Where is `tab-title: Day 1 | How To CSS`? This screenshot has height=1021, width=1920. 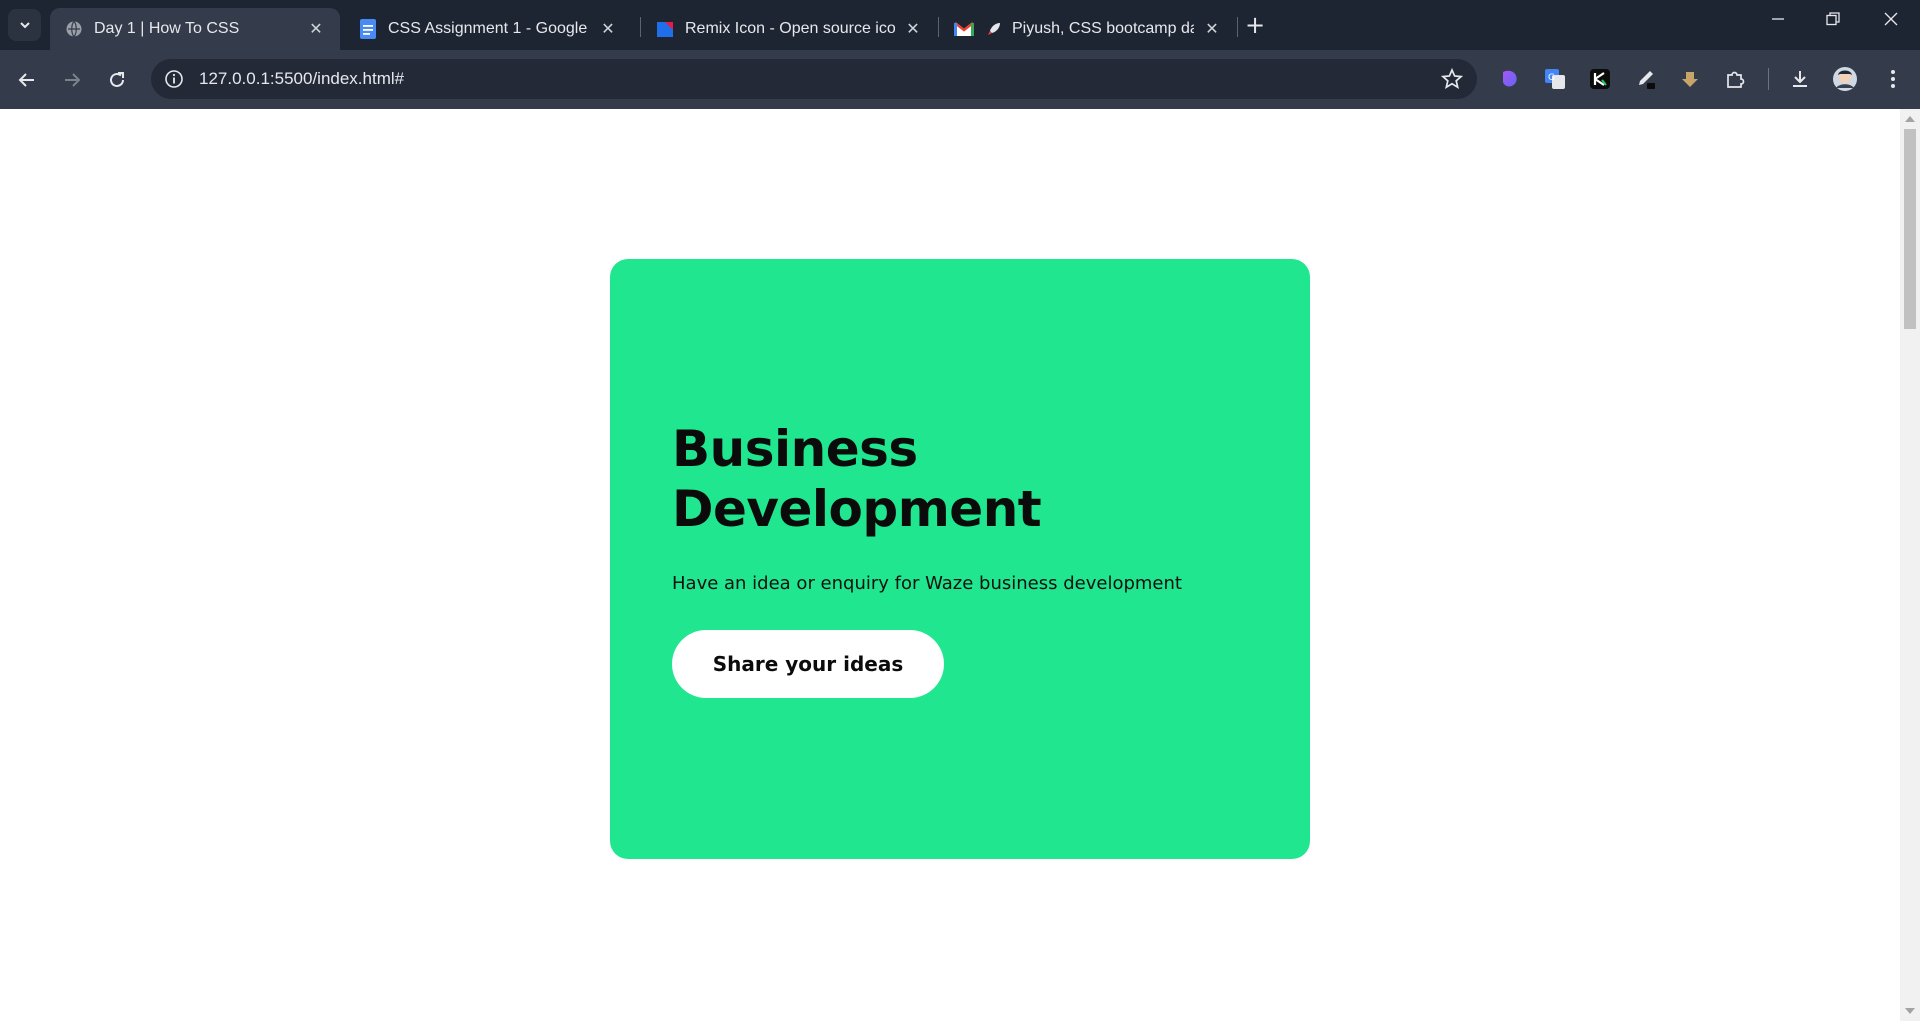
tab-title: Day 1 | How To CSS is located at coordinates (167, 28).